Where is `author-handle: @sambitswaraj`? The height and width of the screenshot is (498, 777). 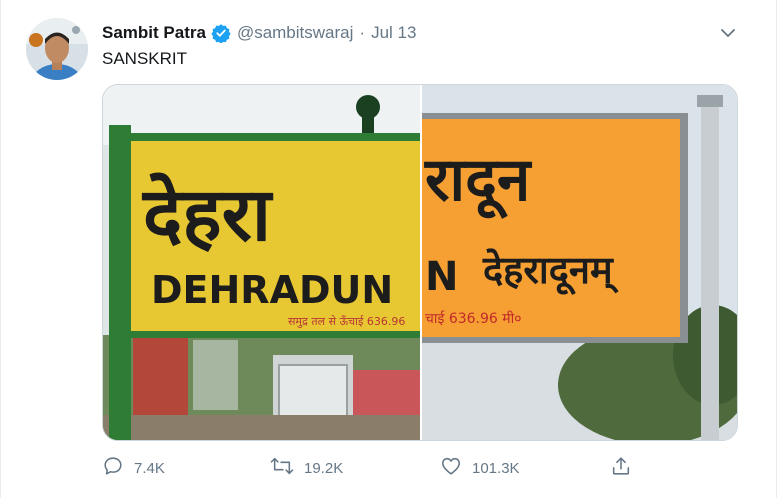 author-handle: @sambitswaraj is located at coordinates (295, 33).